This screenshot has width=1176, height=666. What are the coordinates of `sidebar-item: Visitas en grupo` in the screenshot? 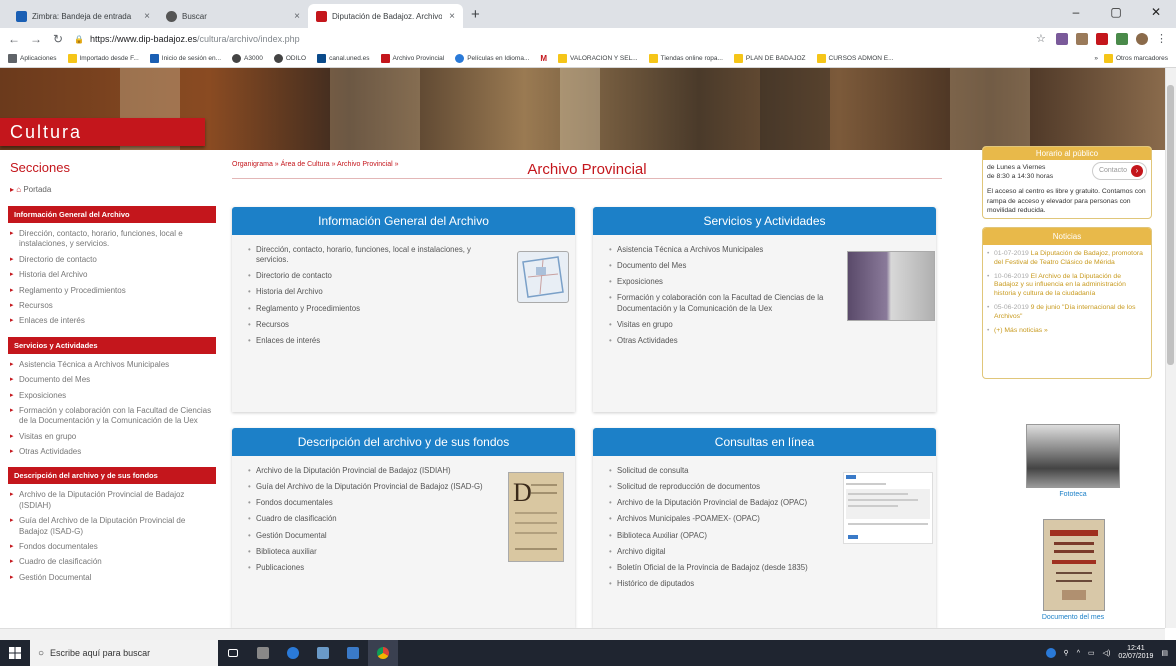 It's located at (113, 437).